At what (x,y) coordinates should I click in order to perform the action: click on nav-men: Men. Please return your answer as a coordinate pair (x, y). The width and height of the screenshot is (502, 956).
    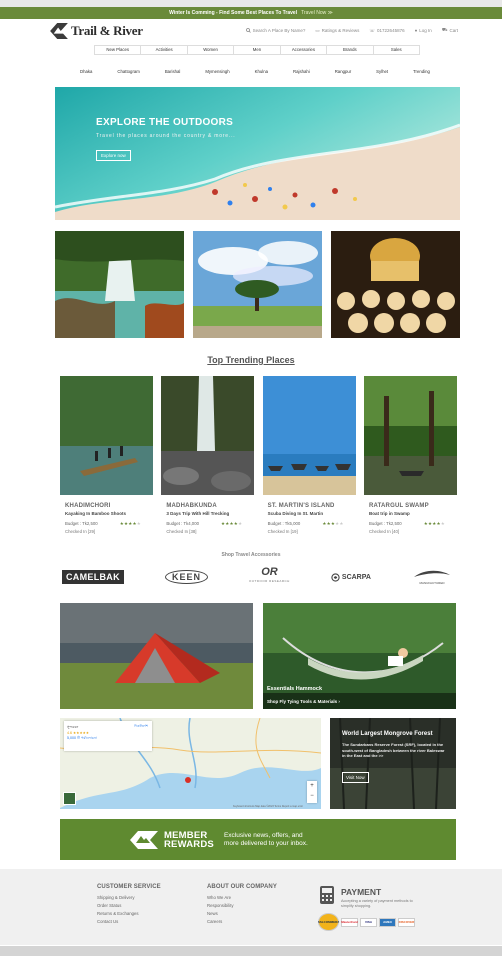
    Looking at the image, I should click on (257, 50).